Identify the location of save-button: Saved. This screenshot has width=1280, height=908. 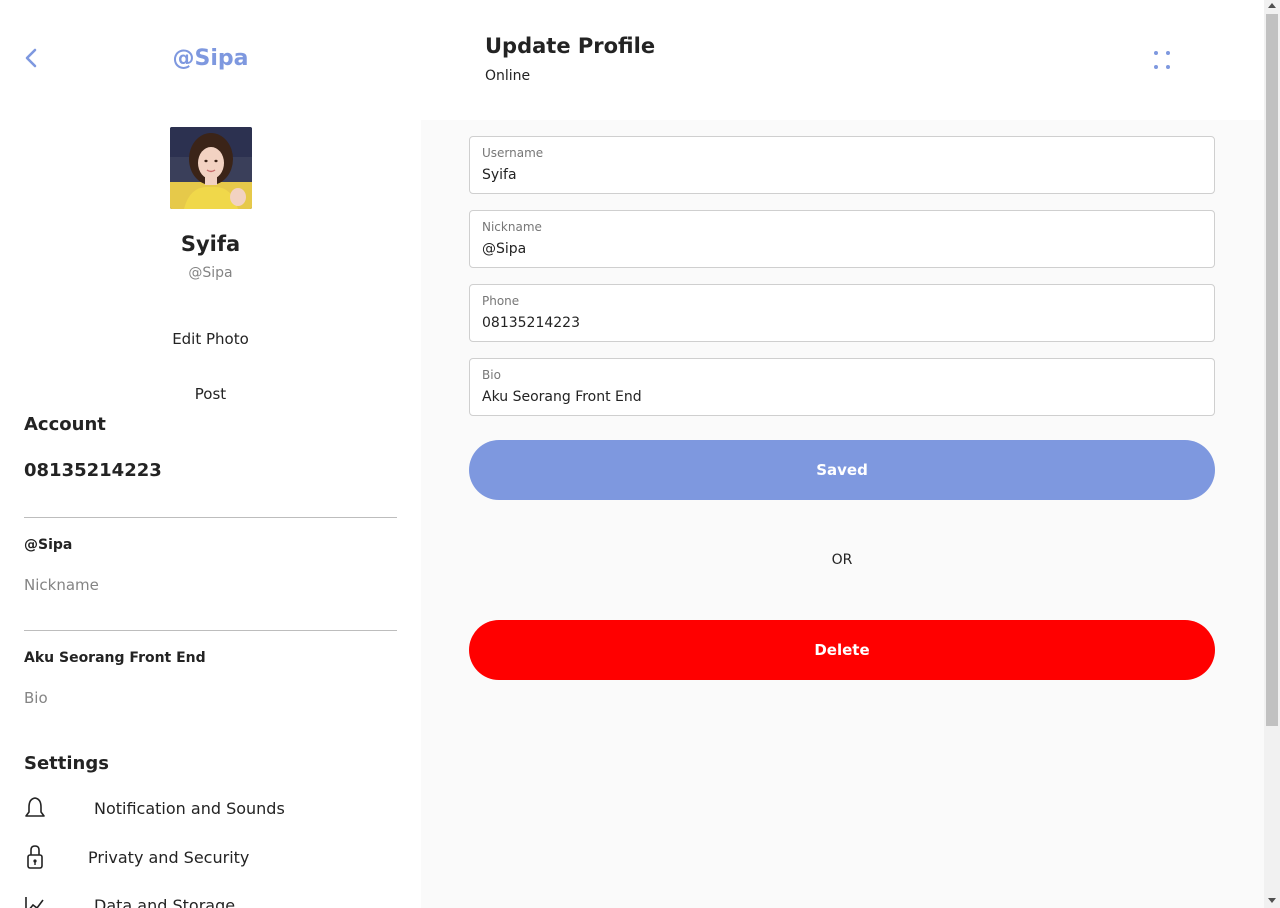
(842, 470).